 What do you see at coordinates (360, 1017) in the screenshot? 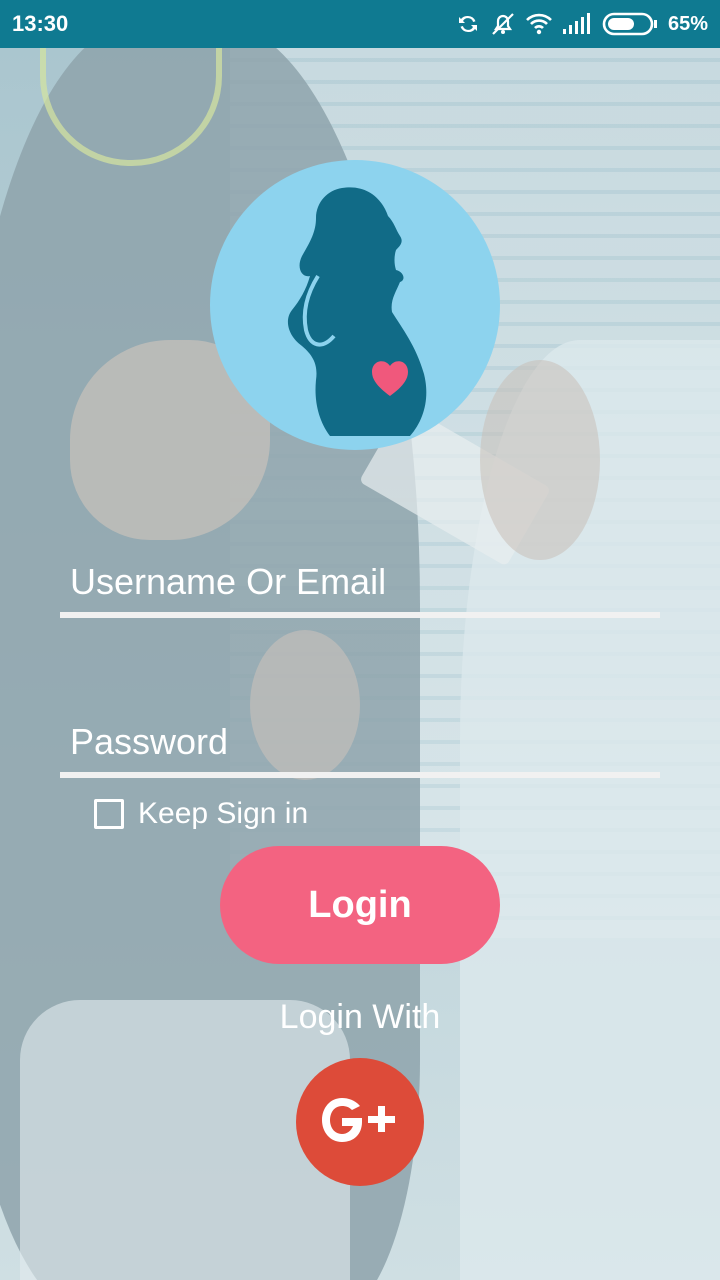
I see `login-with-label: Login With` at bounding box center [360, 1017].